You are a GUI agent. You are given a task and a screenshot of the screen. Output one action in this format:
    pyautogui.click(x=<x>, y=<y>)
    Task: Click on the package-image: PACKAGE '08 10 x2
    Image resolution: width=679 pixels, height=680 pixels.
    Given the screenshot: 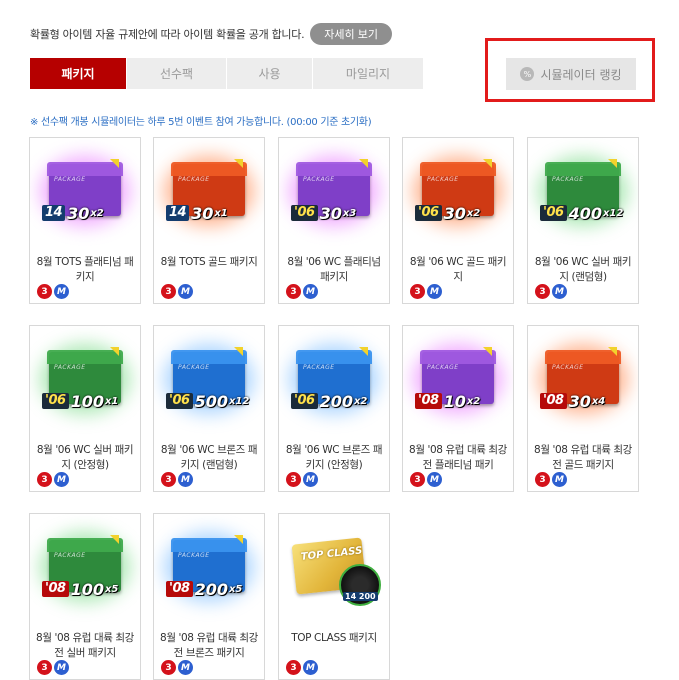 What is the action you would take?
    pyautogui.click(x=458, y=381)
    